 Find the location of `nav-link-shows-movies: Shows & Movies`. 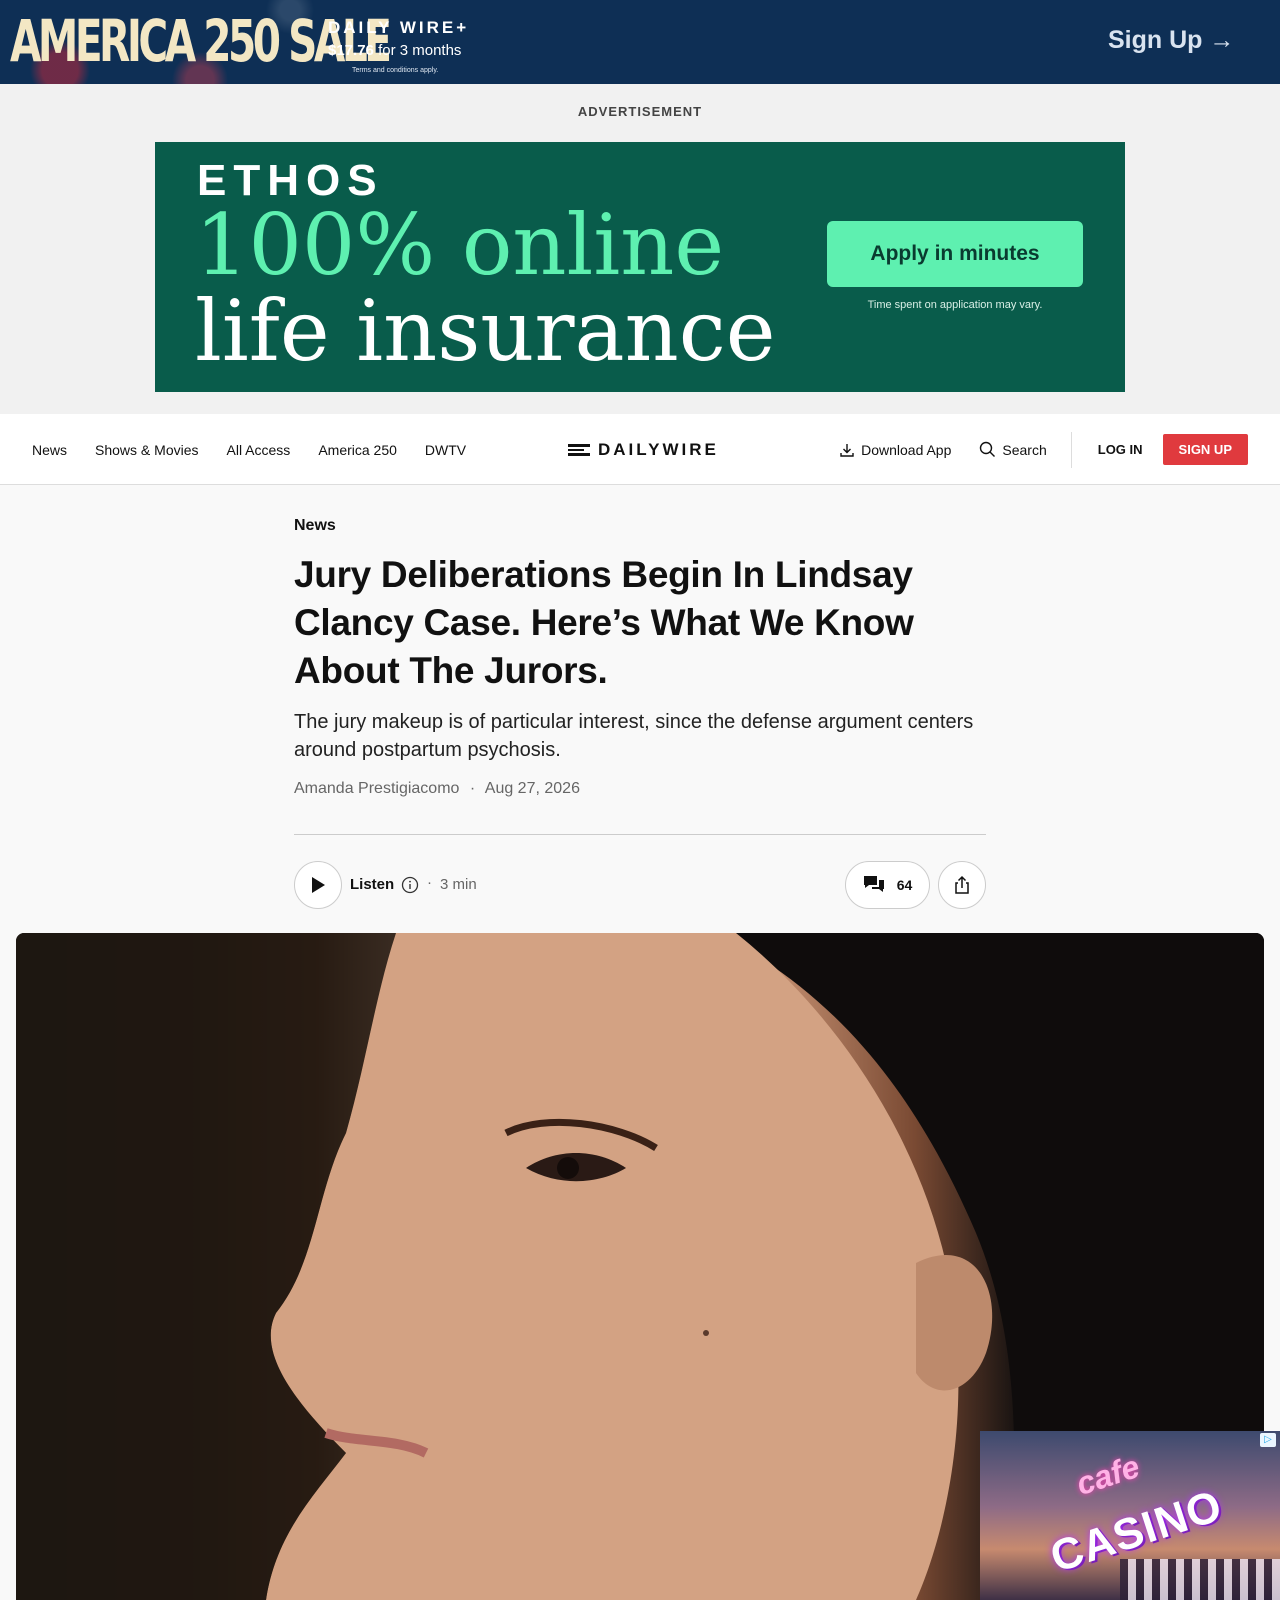

nav-link-shows-movies: Shows & Movies is located at coordinates (146, 450).